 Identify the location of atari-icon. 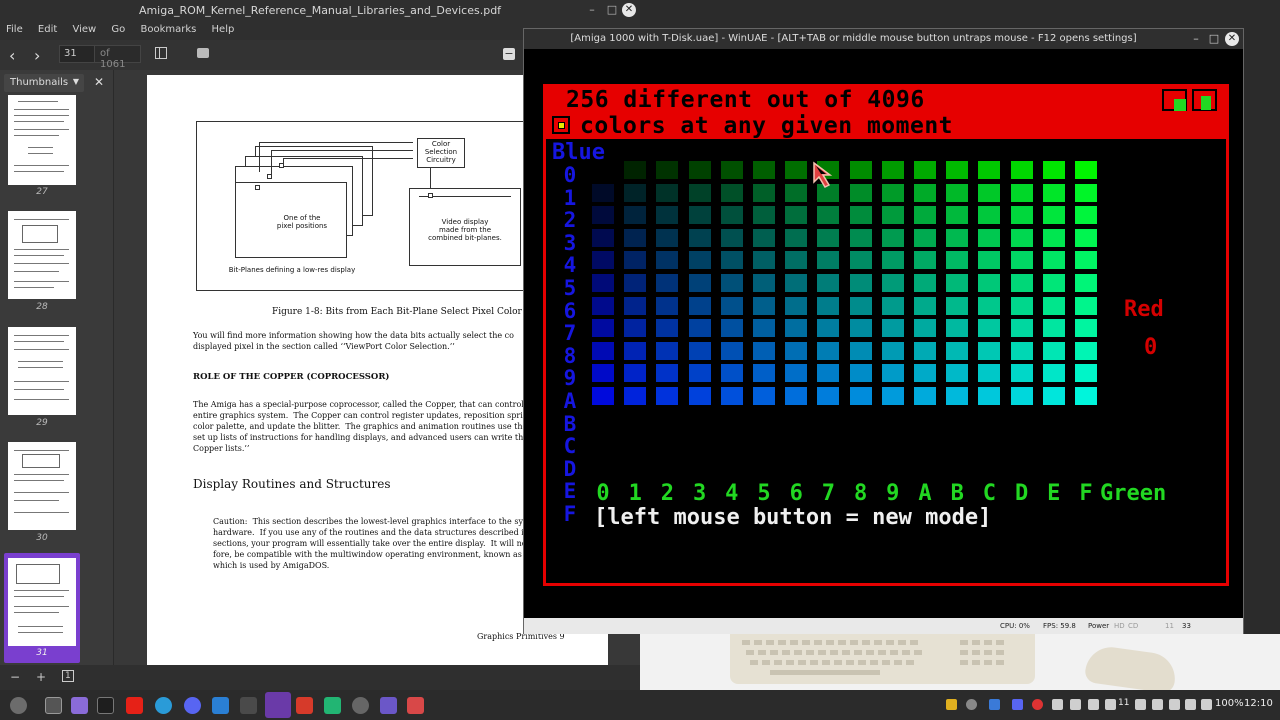
(248, 705).